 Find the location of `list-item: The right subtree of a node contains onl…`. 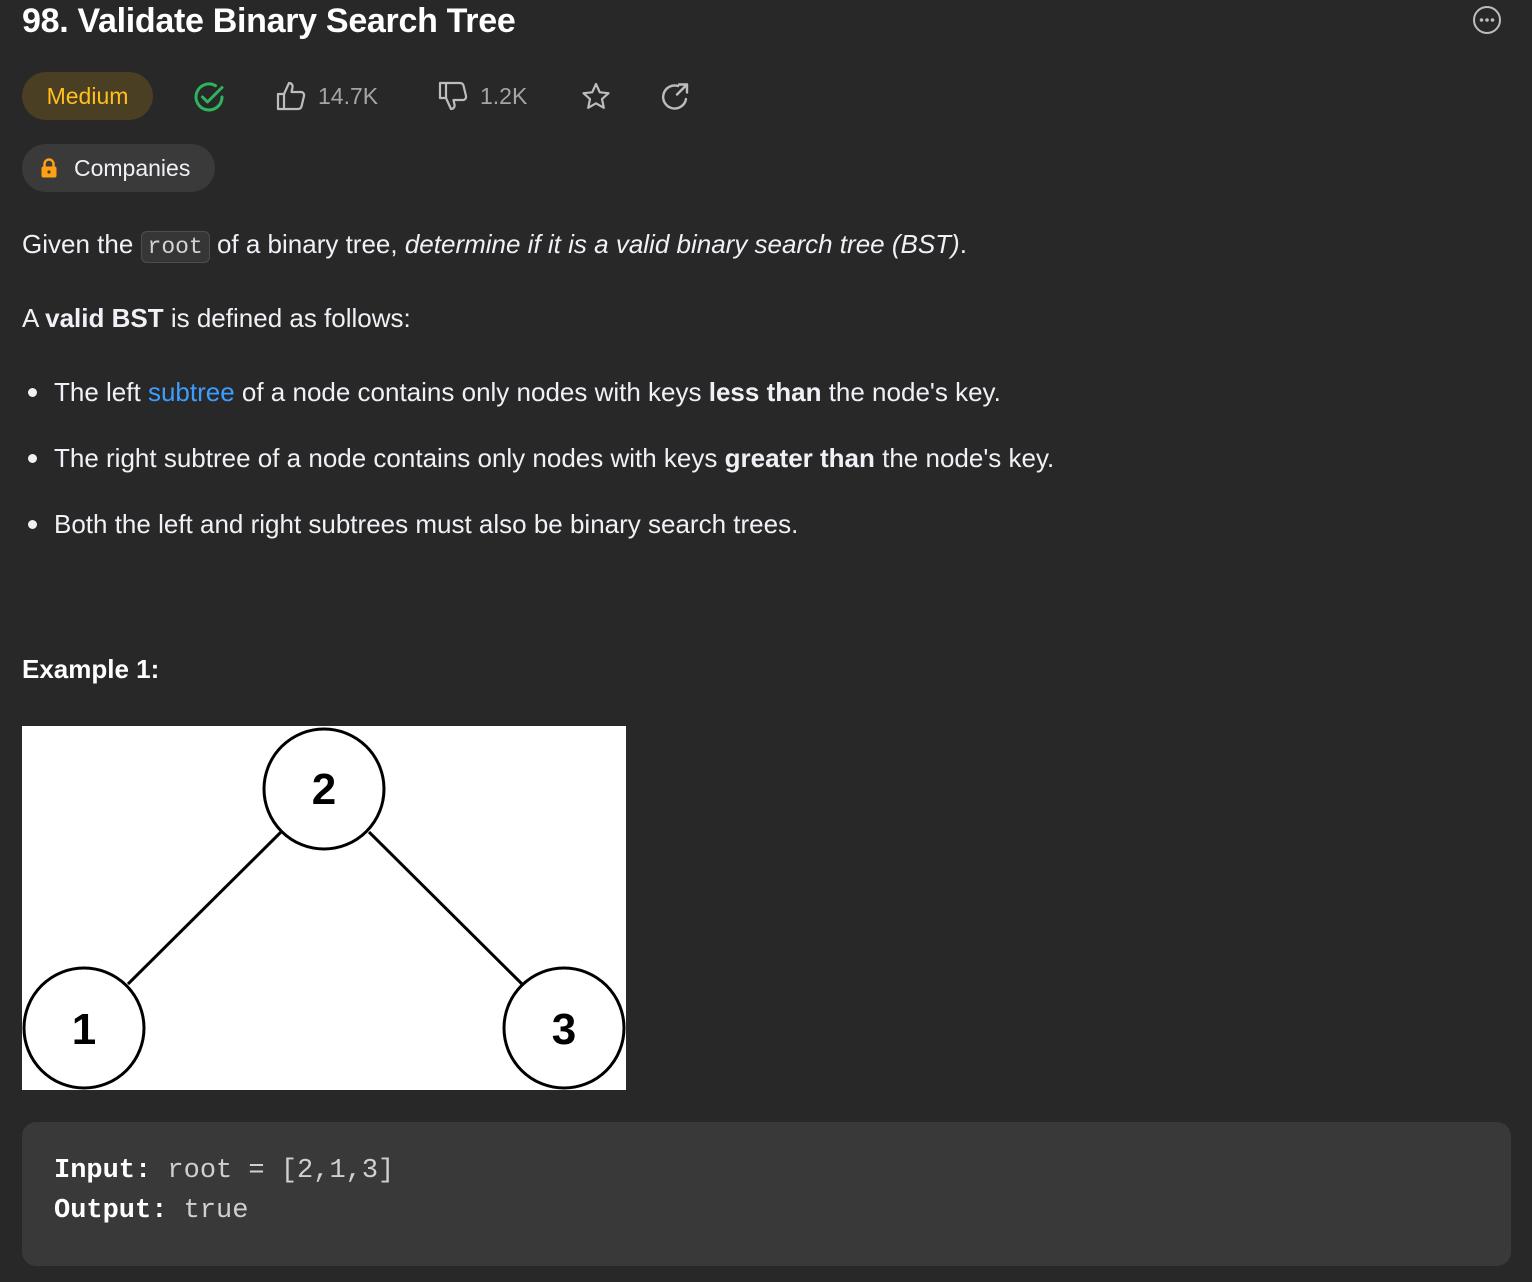

list-item: The right subtree of a node contains onl… is located at coordinates (538, 473).